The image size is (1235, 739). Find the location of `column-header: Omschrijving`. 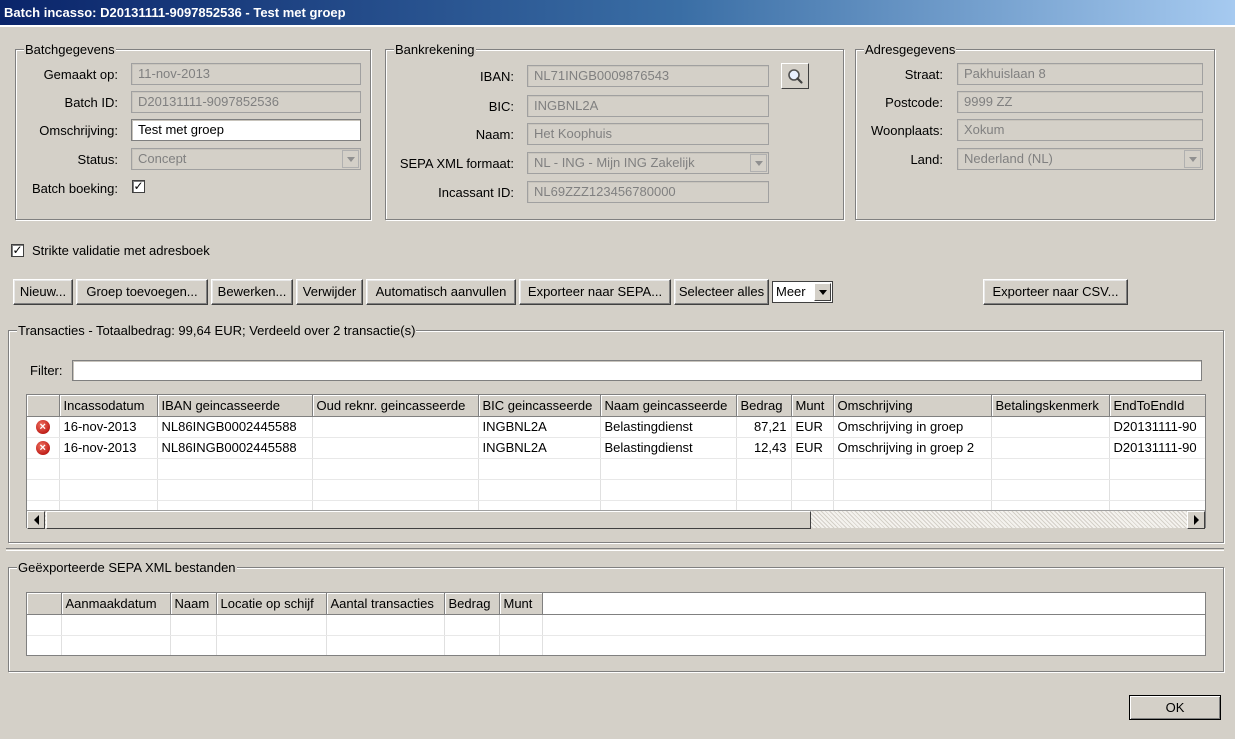

column-header: Omschrijving is located at coordinates (912, 406).